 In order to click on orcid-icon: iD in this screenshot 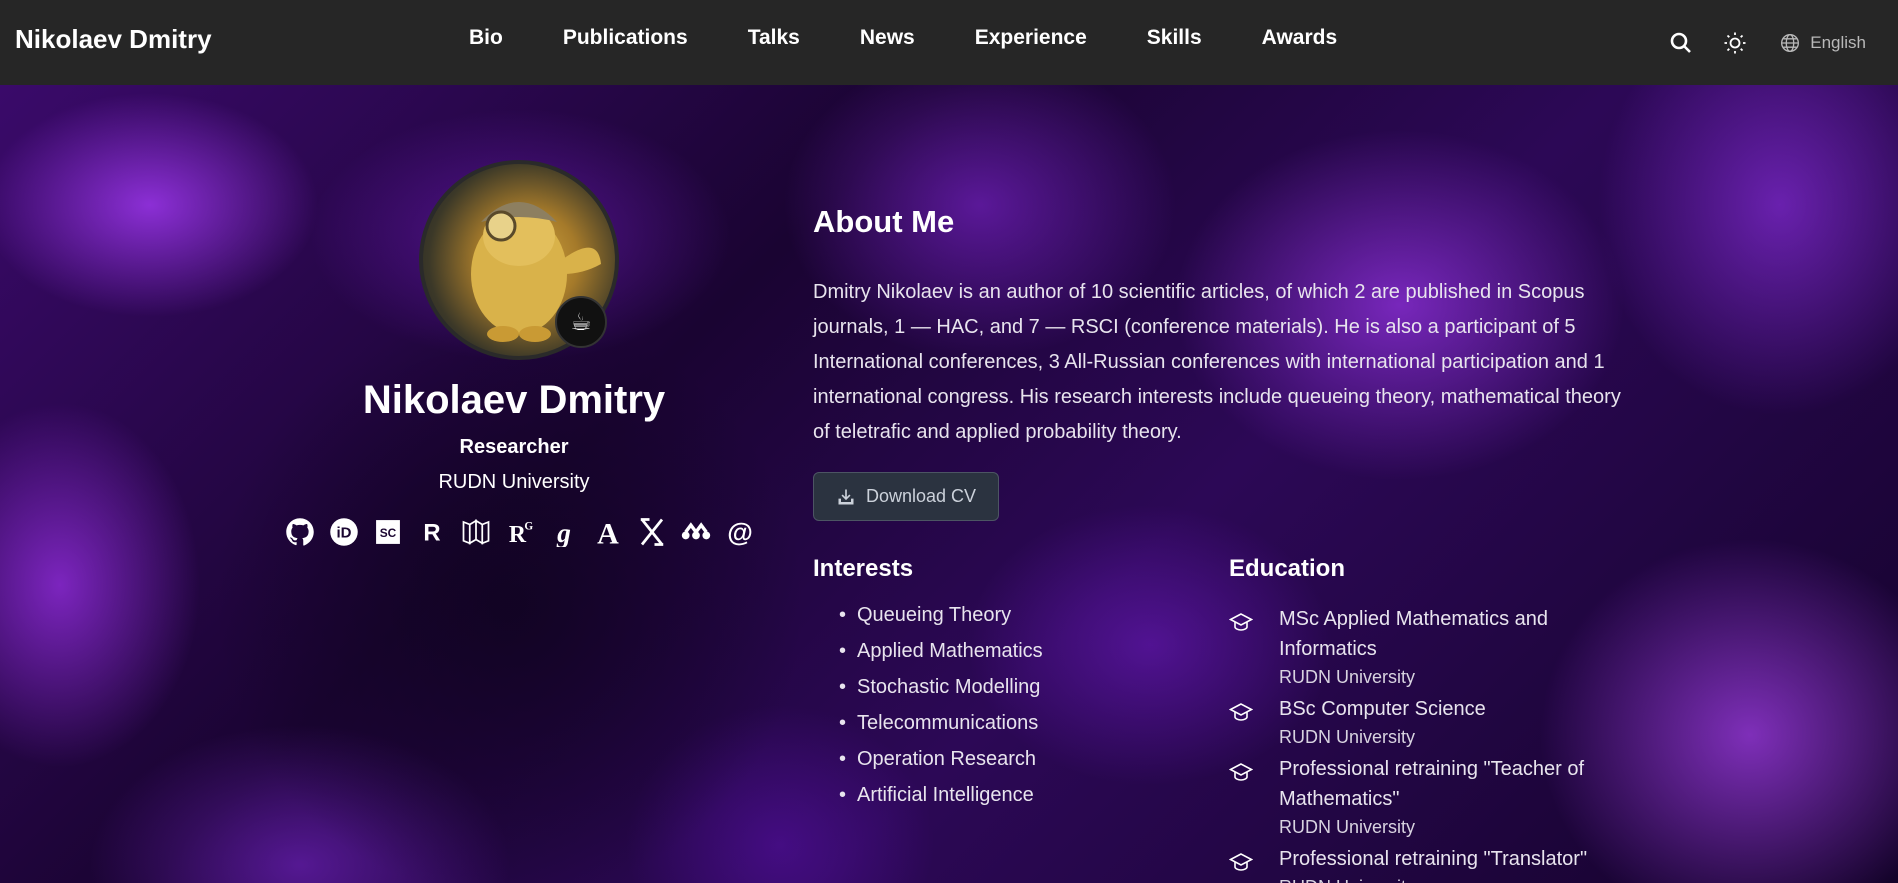, I will do `click(344, 532)`.